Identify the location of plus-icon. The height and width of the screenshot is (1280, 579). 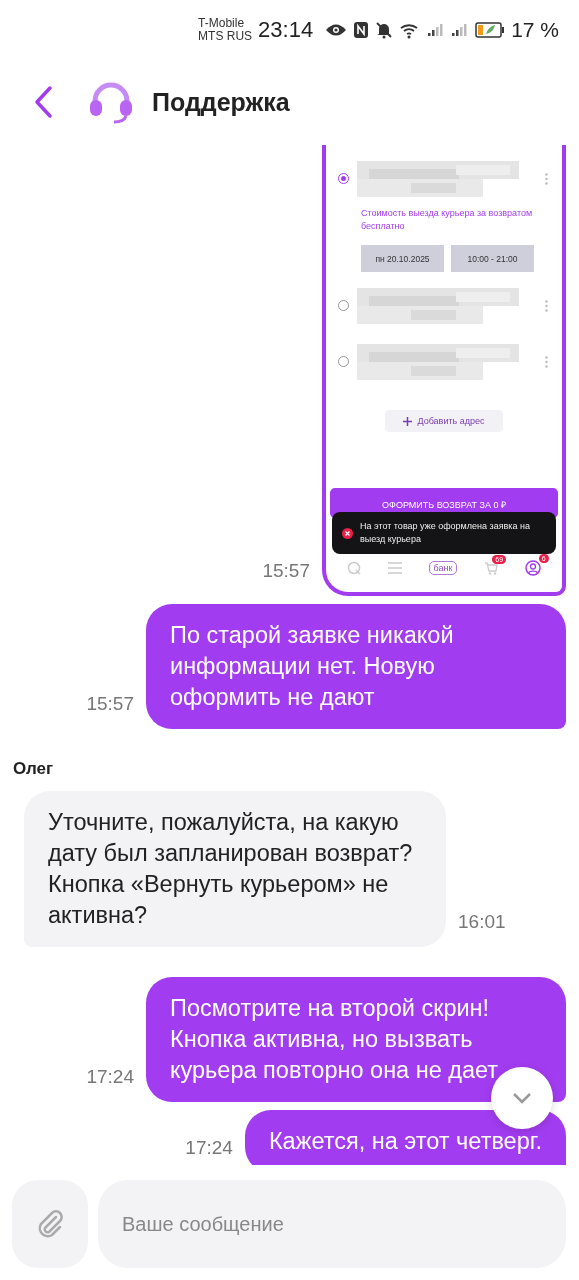
(408, 421).